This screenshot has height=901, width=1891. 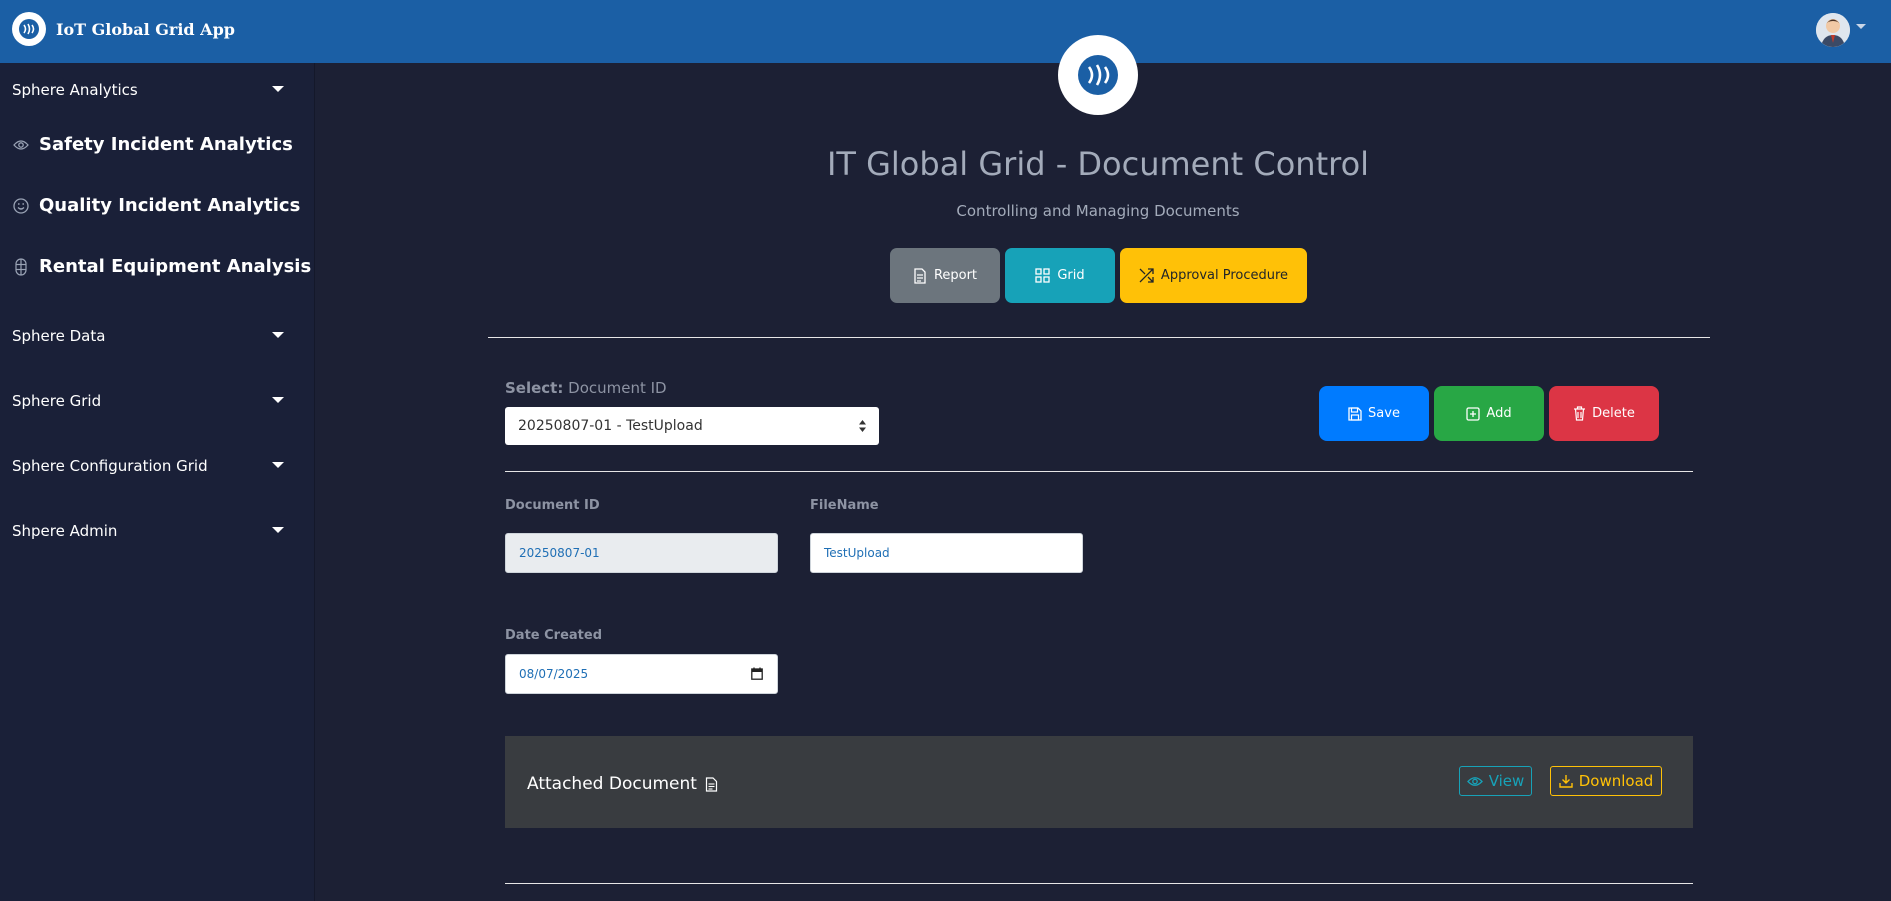 What do you see at coordinates (1506, 781) in the screenshot?
I see `view-label: View` at bounding box center [1506, 781].